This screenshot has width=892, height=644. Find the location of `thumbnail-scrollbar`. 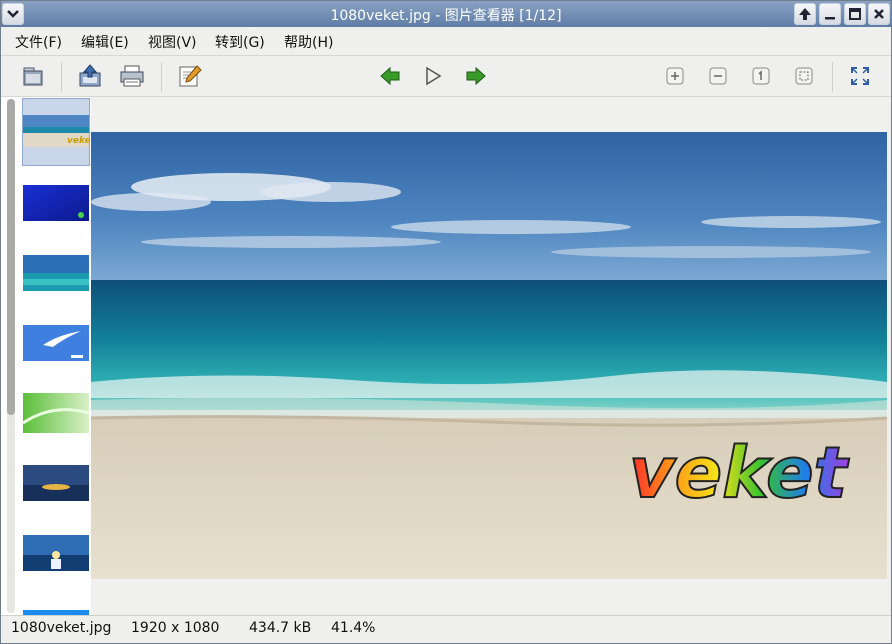

thumbnail-scrollbar is located at coordinates (11, 356).